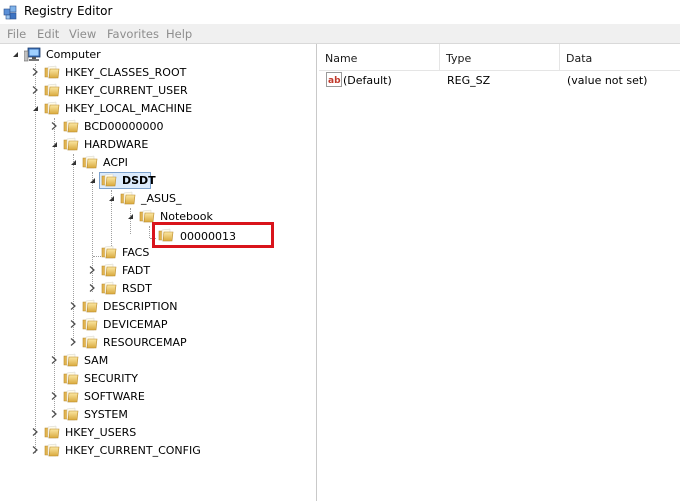 The height and width of the screenshot is (501, 680). I want to click on tree-node-sam: SAM, so click(158, 361).